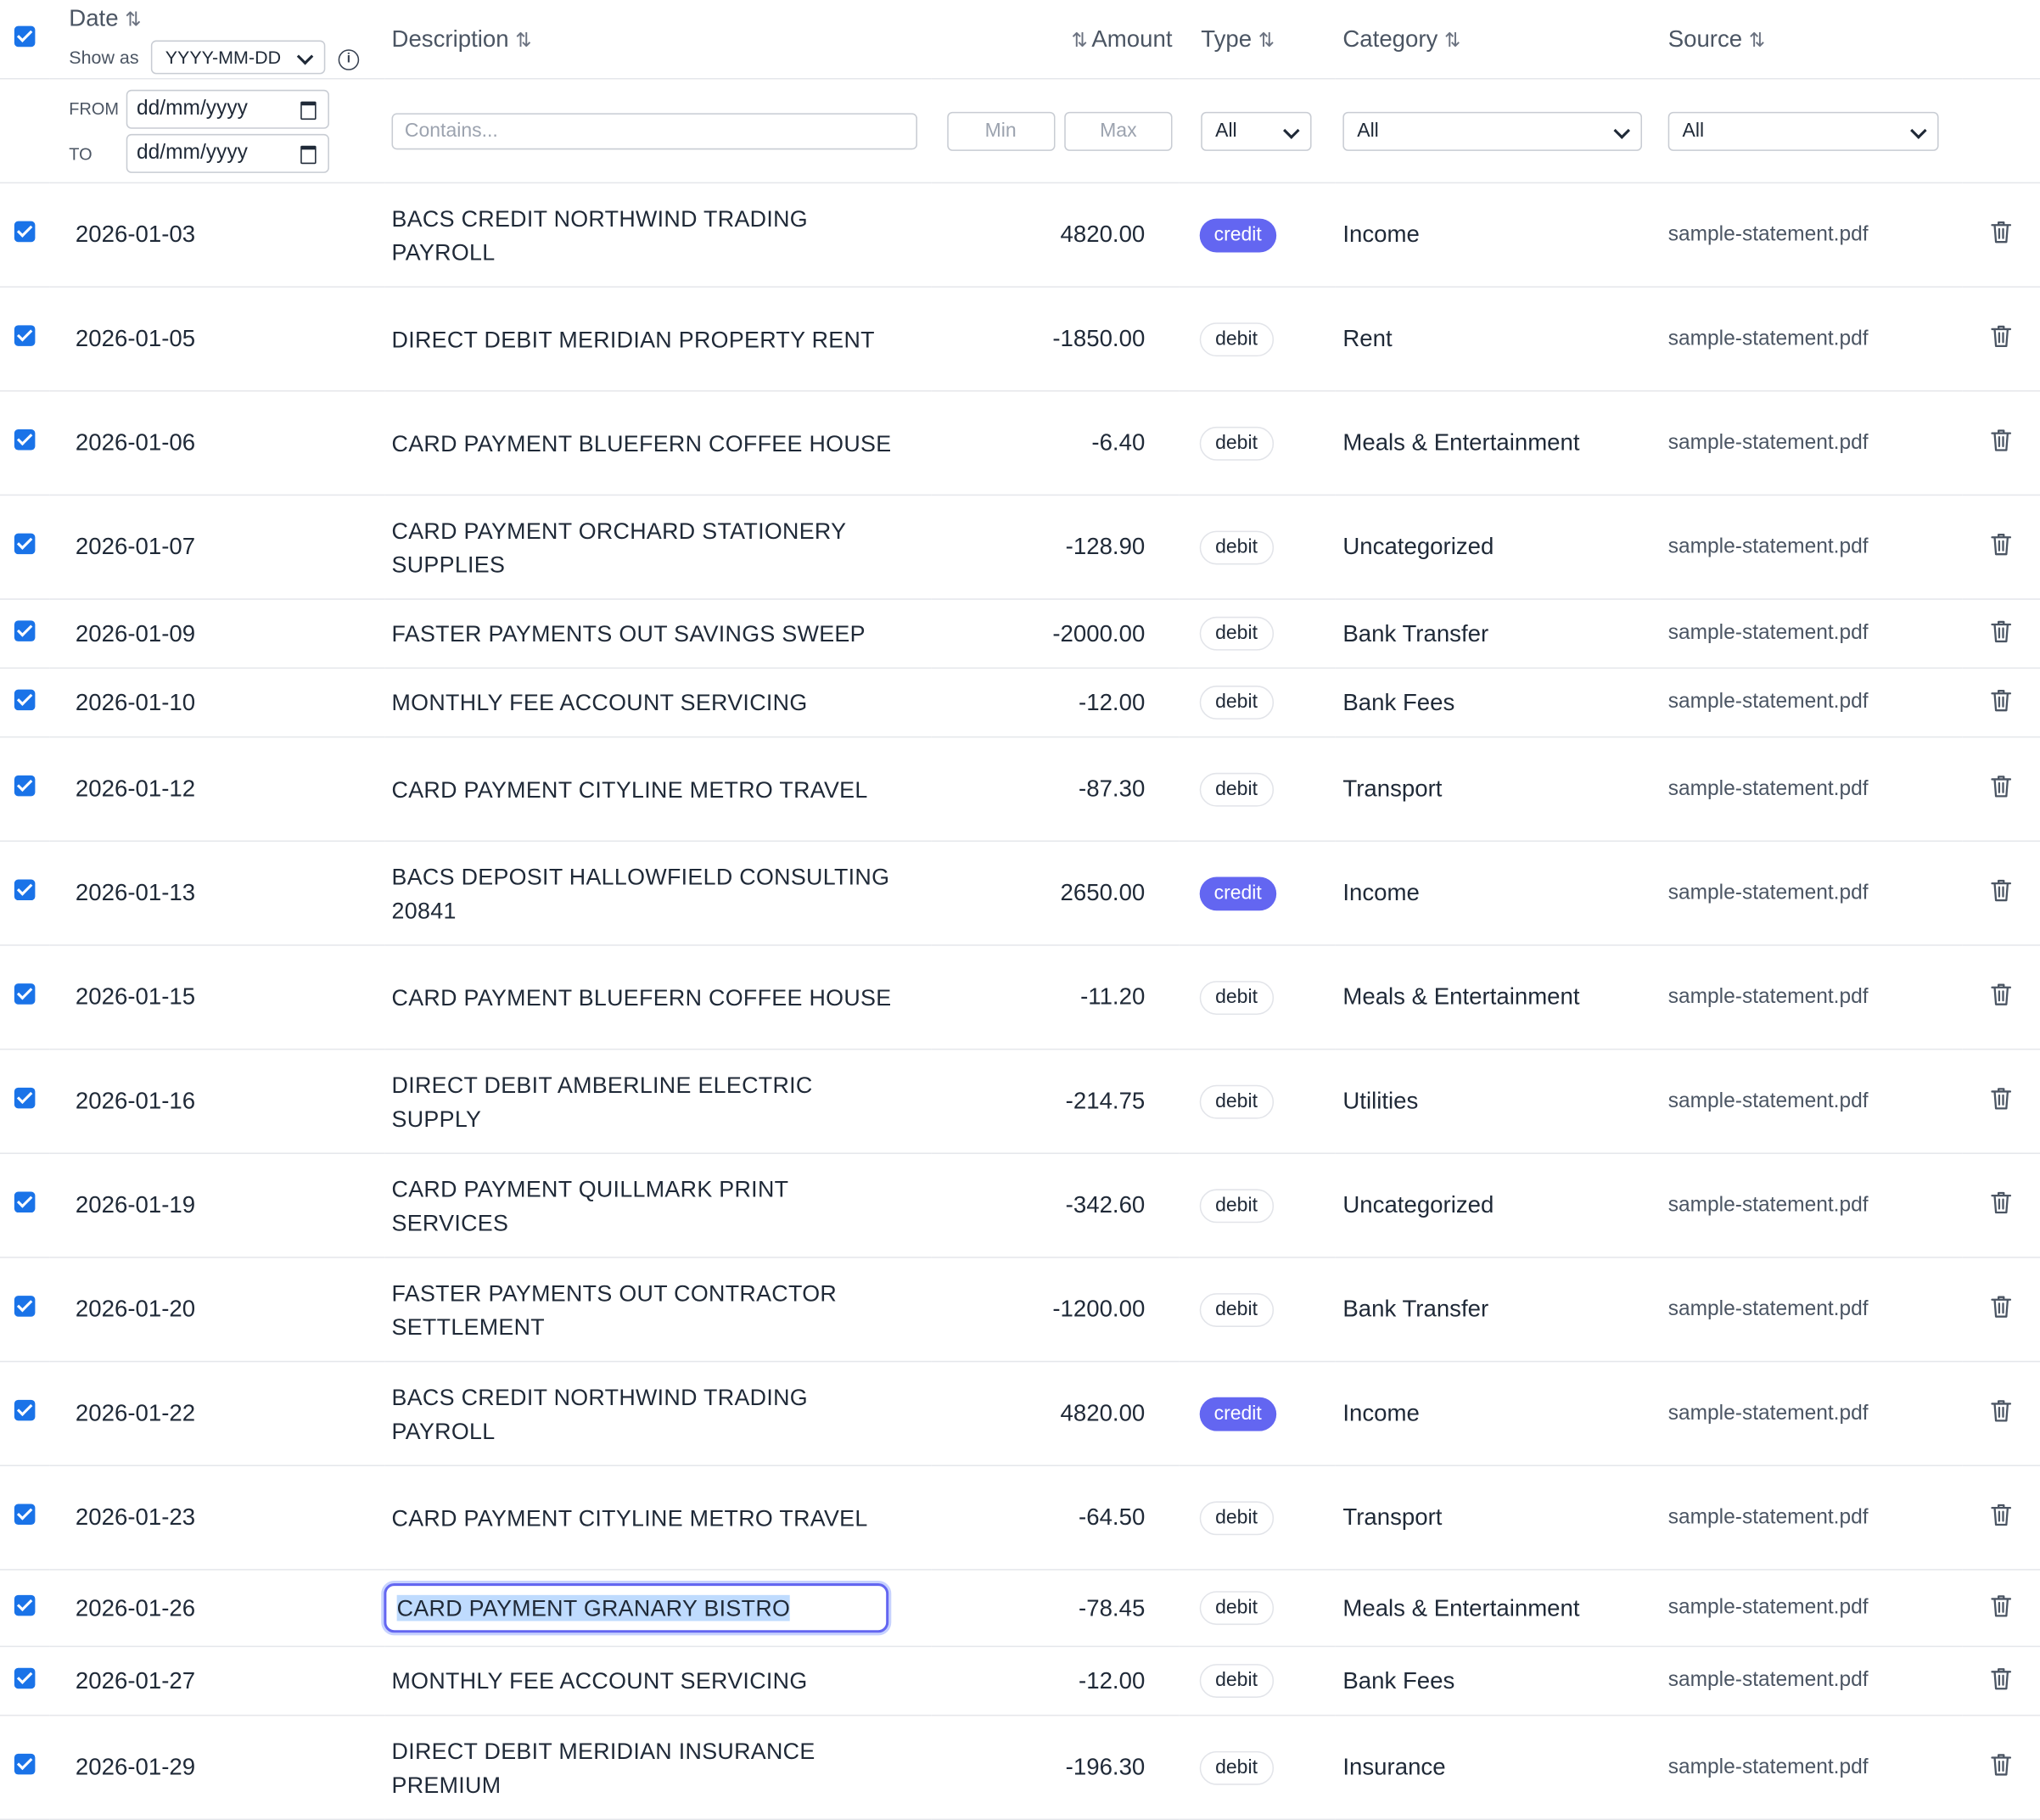  What do you see at coordinates (658, 1768) in the screenshot?
I see `row-description: DIRECT DEBIT MERIDIAN INSURANCE PREMIUM` at bounding box center [658, 1768].